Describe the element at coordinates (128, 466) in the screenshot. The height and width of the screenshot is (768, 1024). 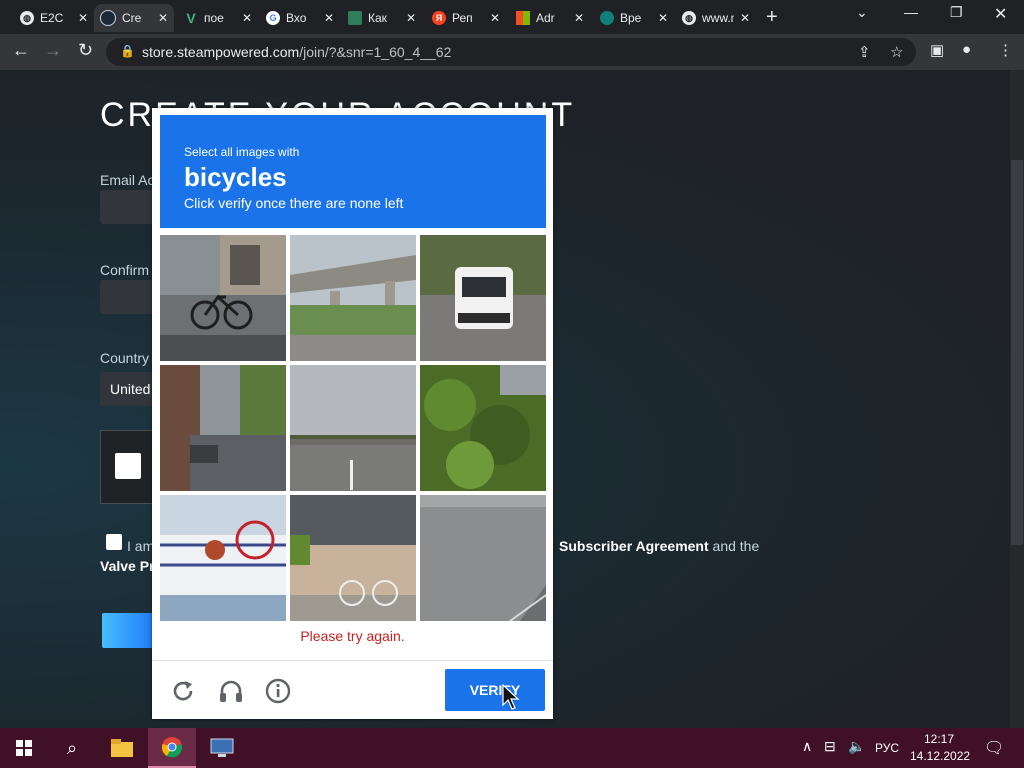
I see `recaptcha-checkbox` at that location.